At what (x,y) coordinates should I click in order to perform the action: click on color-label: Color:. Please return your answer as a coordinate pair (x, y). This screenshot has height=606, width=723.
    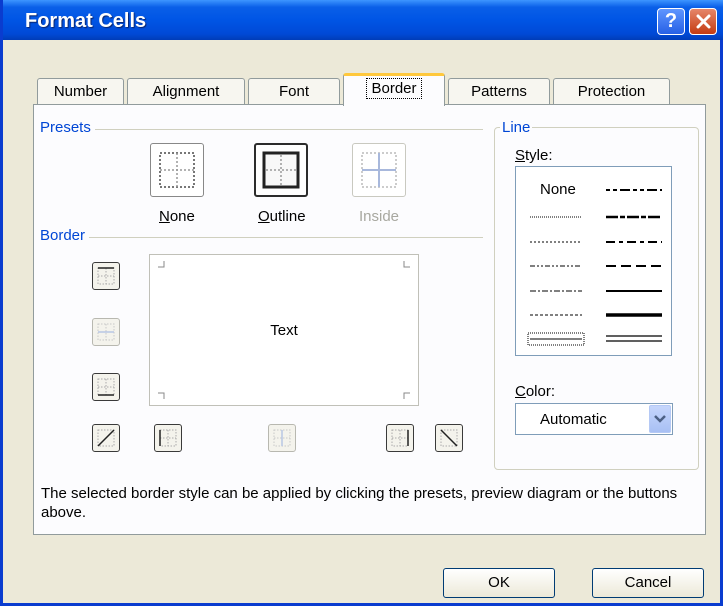
    Looking at the image, I should click on (535, 391).